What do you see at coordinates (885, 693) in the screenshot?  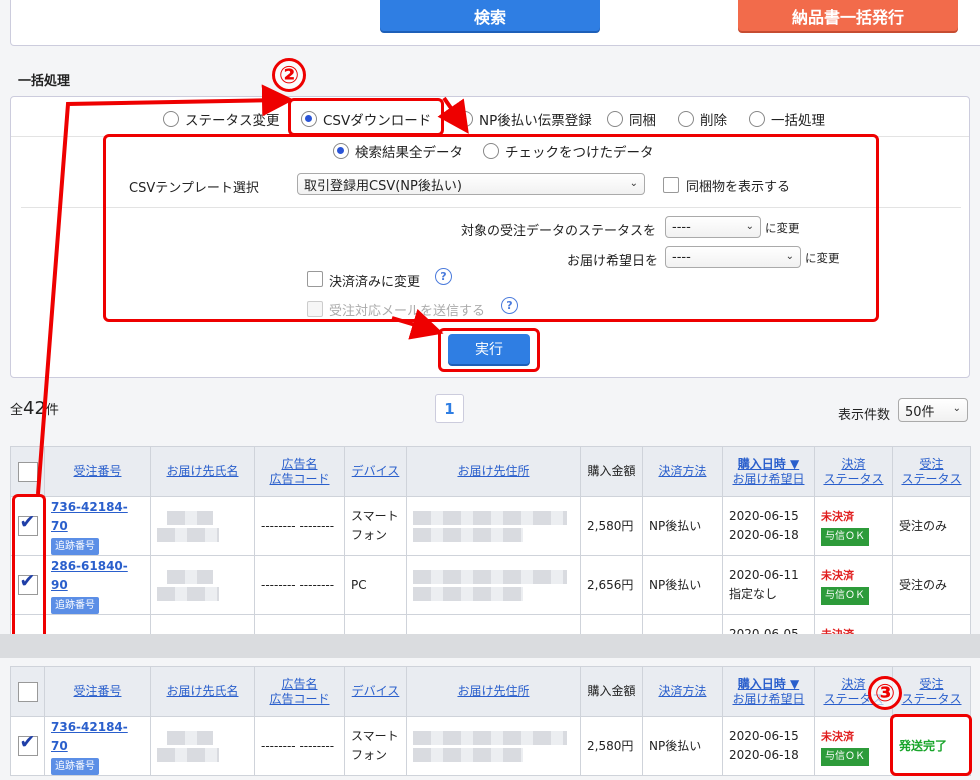 I see `step-3-marker: ③` at bounding box center [885, 693].